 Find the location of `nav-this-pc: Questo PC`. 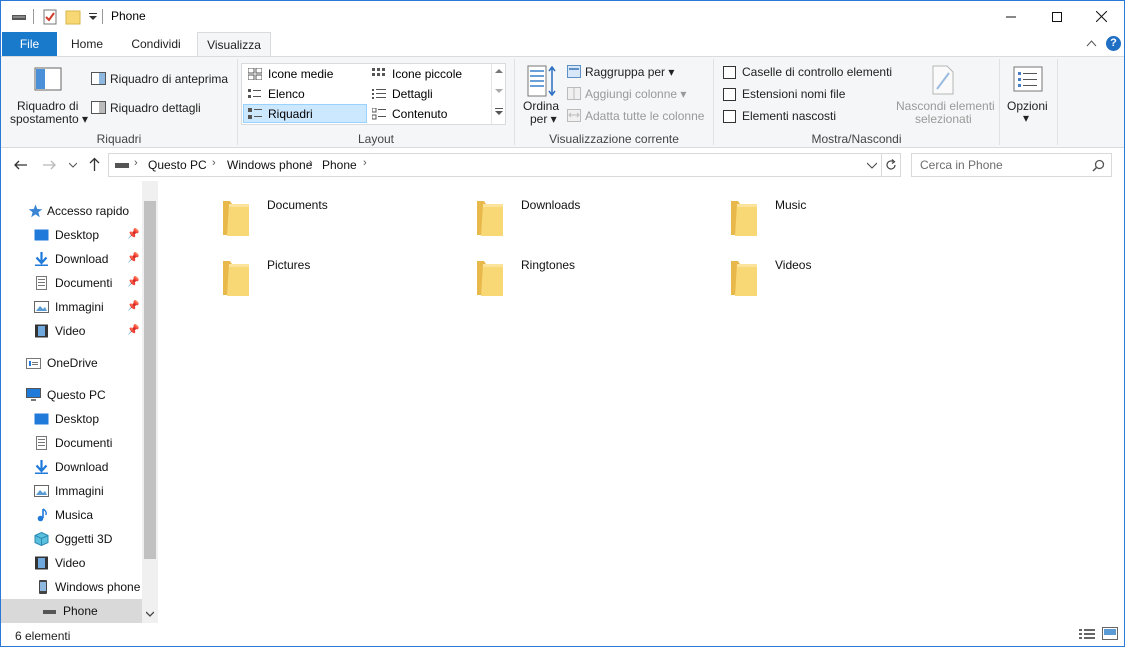

nav-this-pc: Questo PC is located at coordinates (71, 395).